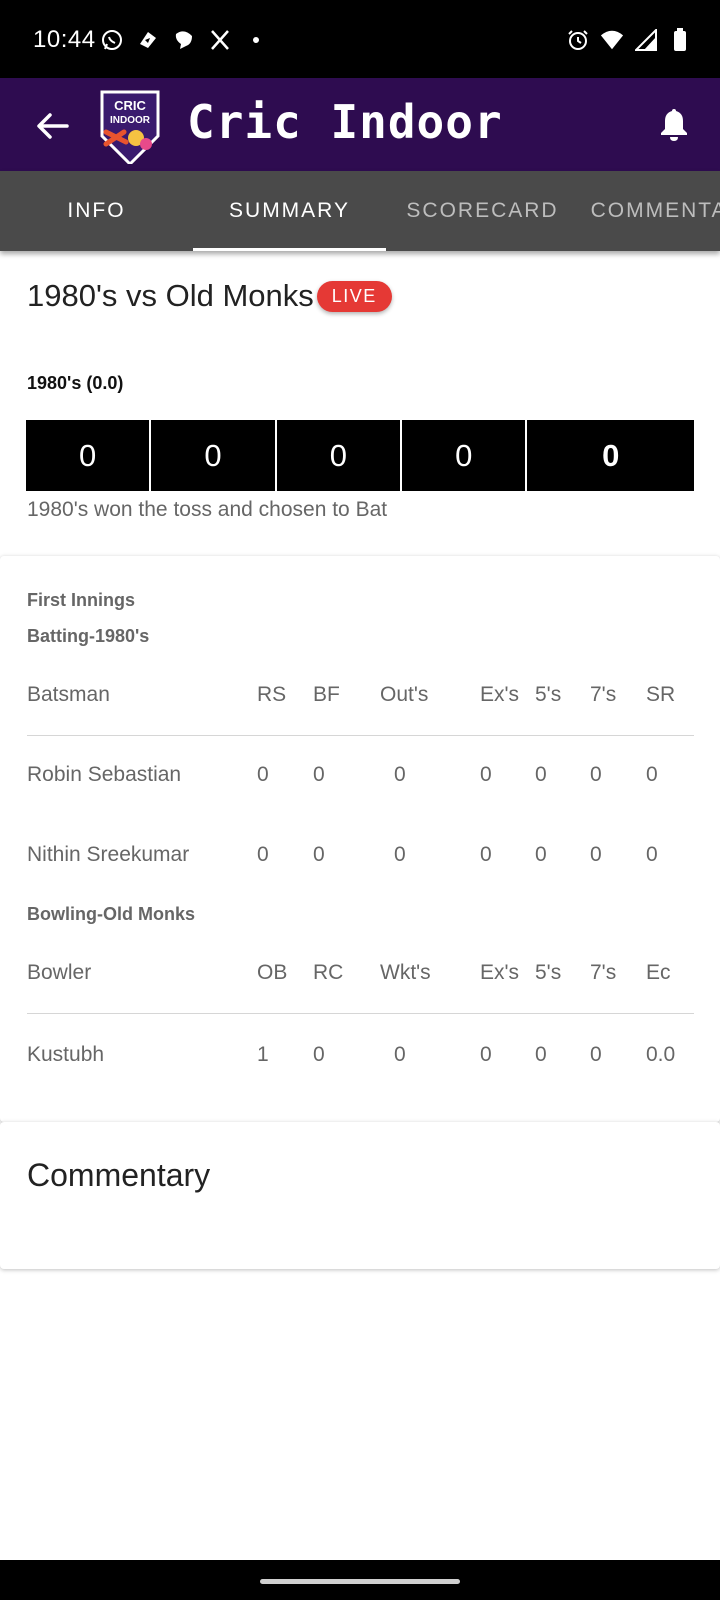 The width and height of the screenshot is (720, 1600). What do you see at coordinates (104, 774) in the screenshot?
I see `batsman-name: Robin Sebastian` at bounding box center [104, 774].